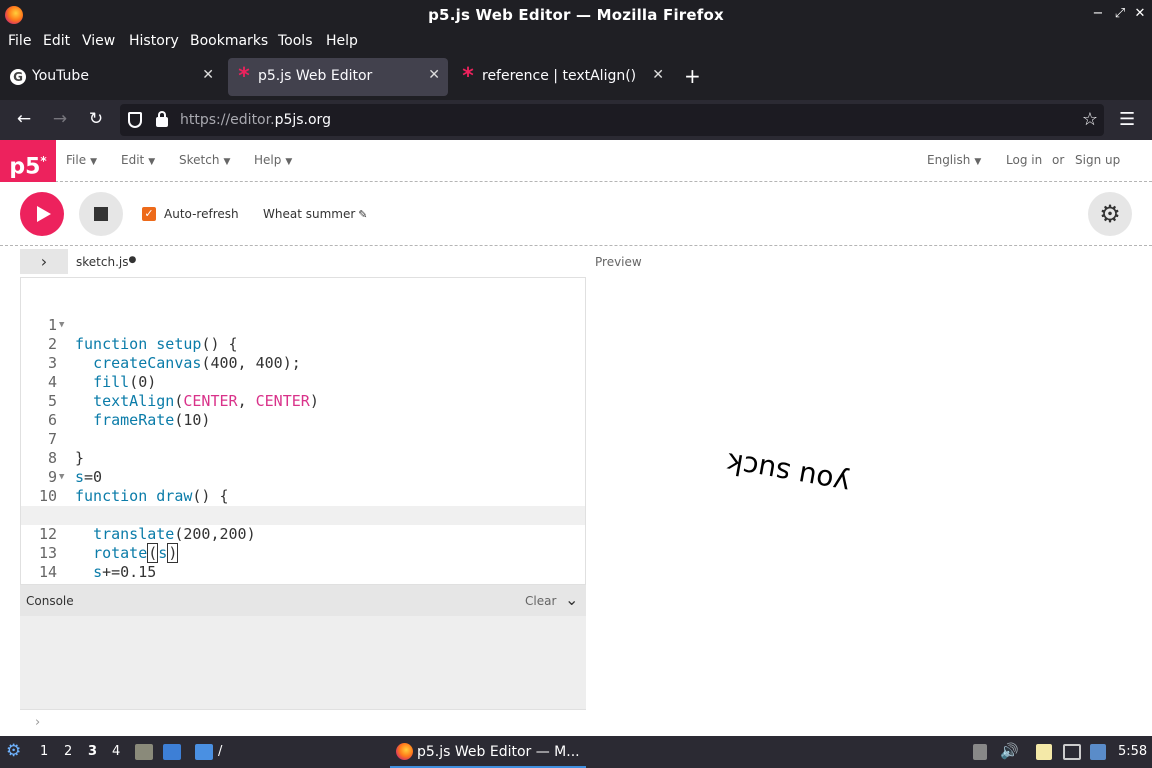 The width and height of the screenshot is (1152, 768). Describe the element at coordinates (1072, 752) in the screenshot. I see `network-icon` at that location.